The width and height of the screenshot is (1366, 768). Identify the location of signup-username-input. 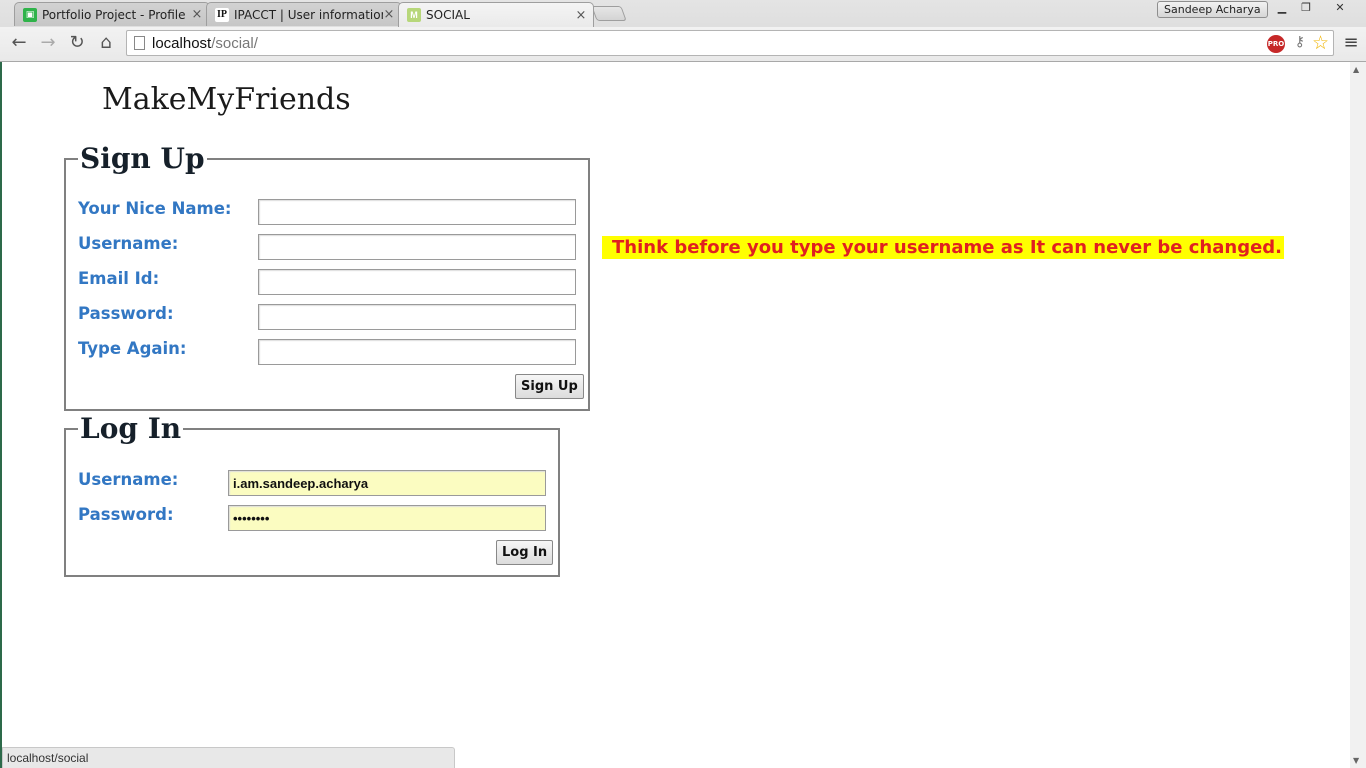
(417, 247).